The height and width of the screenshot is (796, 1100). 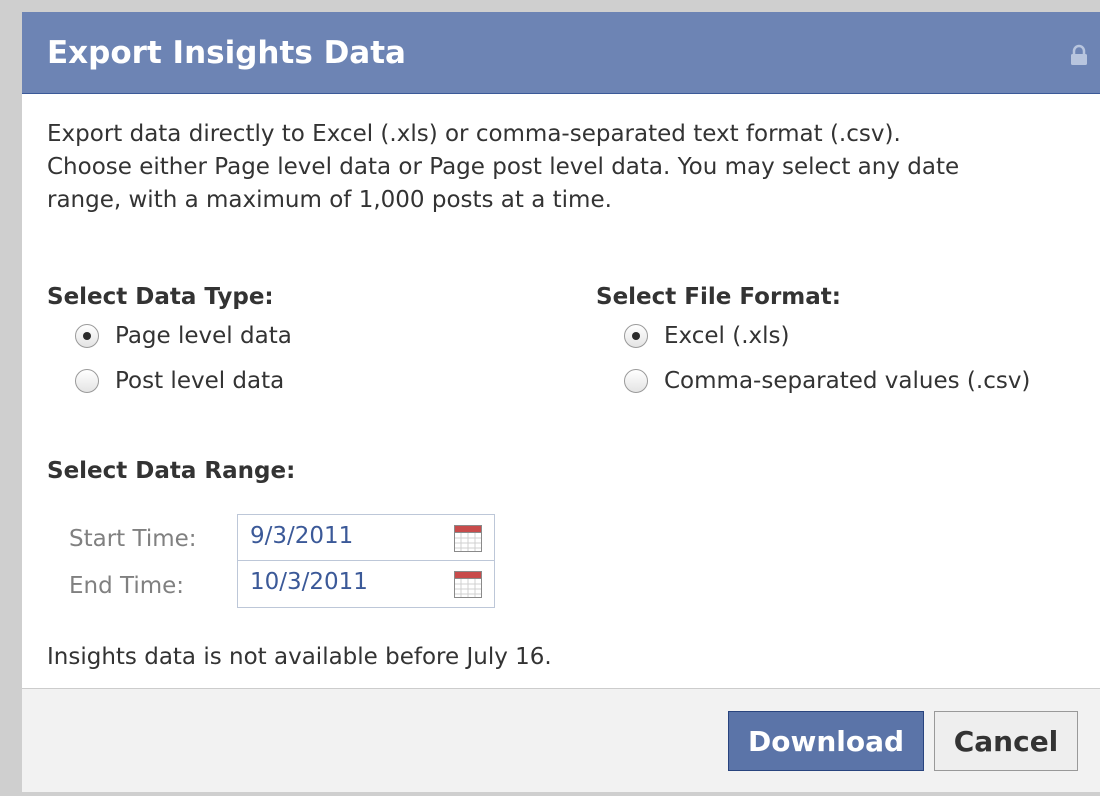 What do you see at coordinates (203, 336) in the screenshot?
I see `radio-label: Page level data` at bounding box center [203, 336].